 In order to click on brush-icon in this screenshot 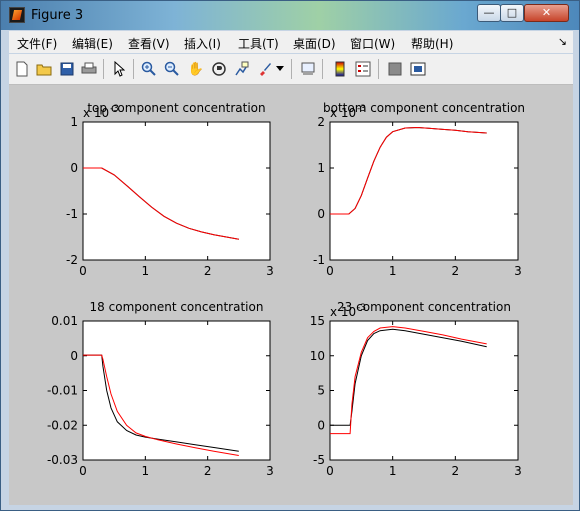, I will do `click(265, 69)`.